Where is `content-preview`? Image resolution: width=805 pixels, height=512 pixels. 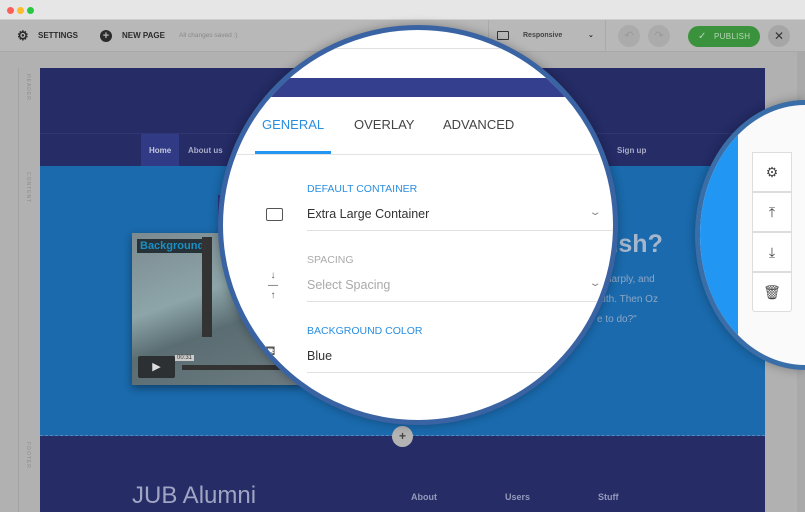
content-preview is located at coordinates (719, 235).